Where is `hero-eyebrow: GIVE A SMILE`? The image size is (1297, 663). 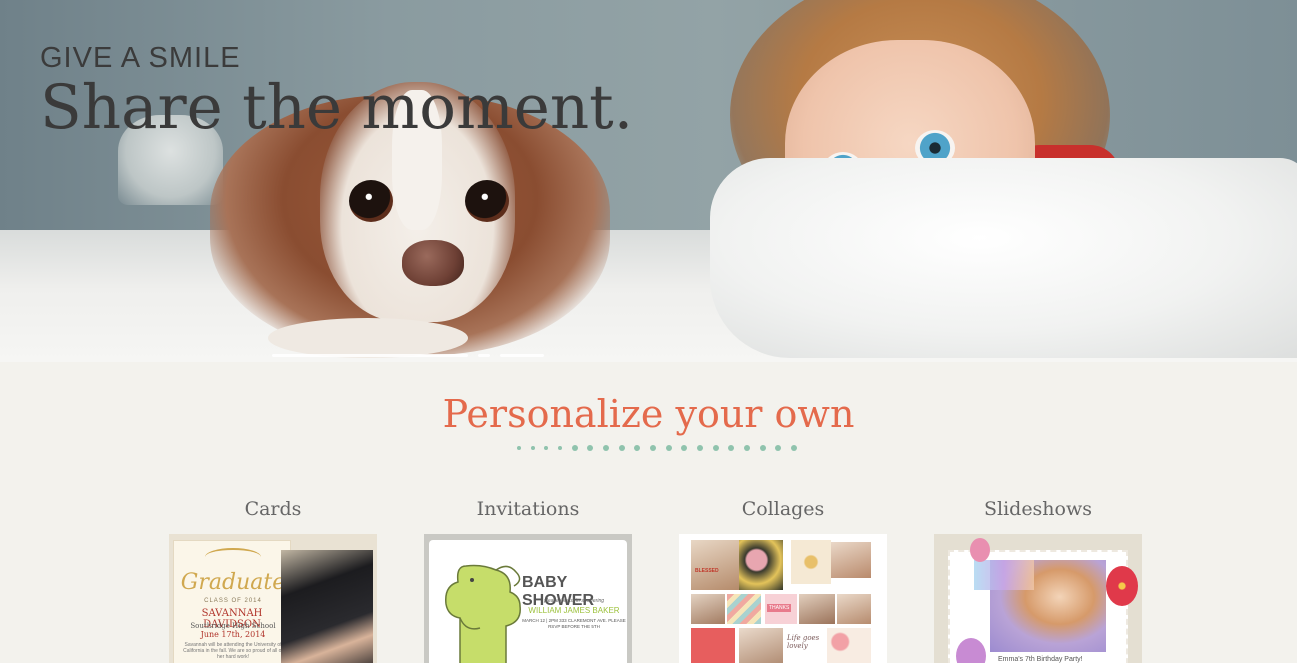
hero-eyebrow: GIVE A SMILE is located at coordinates (140, 58).